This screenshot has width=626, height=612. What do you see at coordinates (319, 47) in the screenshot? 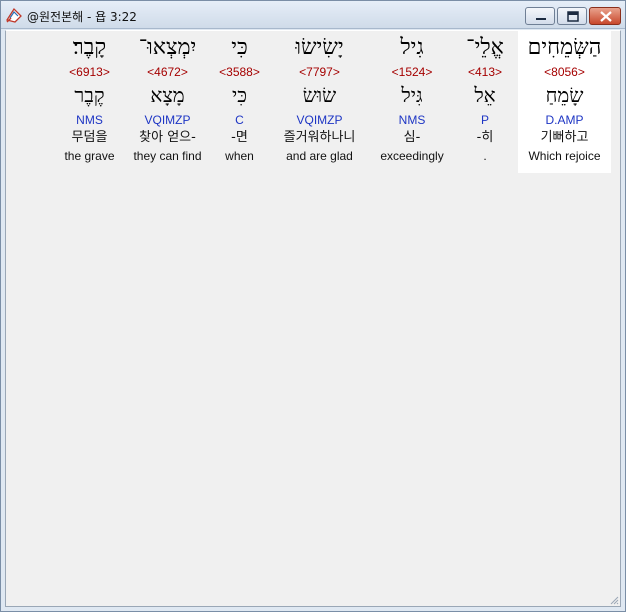
I see `hebrew-word: יָשִׂישׂוּ` at bounding box center [319, 47].